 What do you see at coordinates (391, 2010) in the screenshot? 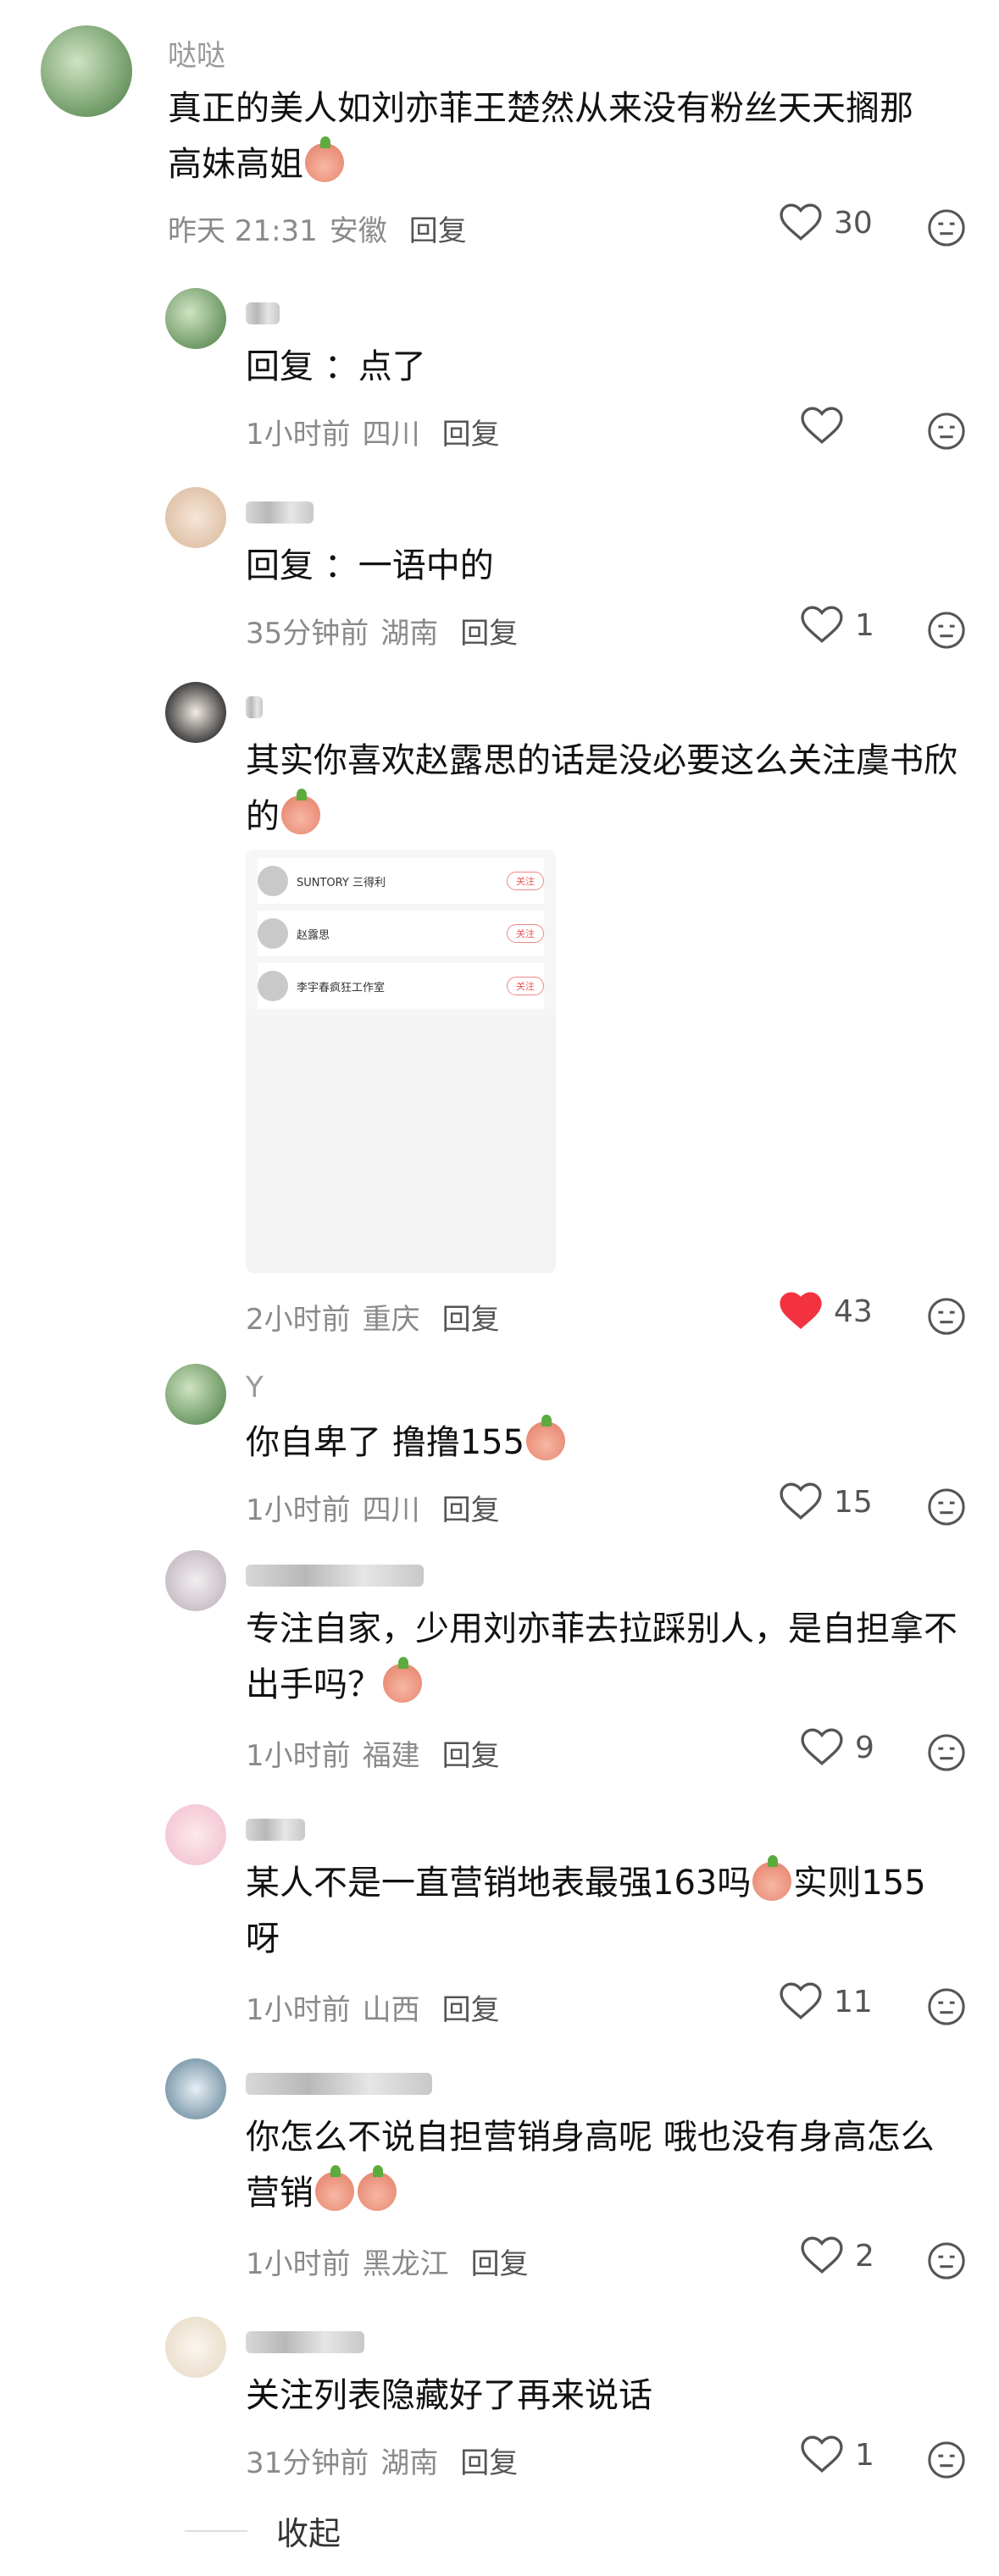
I see `comment-location: 山西` at bounding box center [391, 2010].